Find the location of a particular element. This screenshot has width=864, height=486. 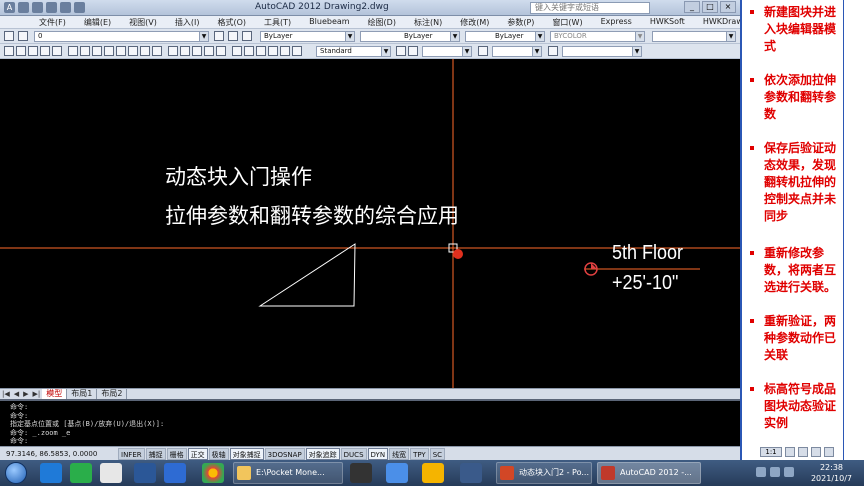

circle-icon is located at coordinates (85, 51).